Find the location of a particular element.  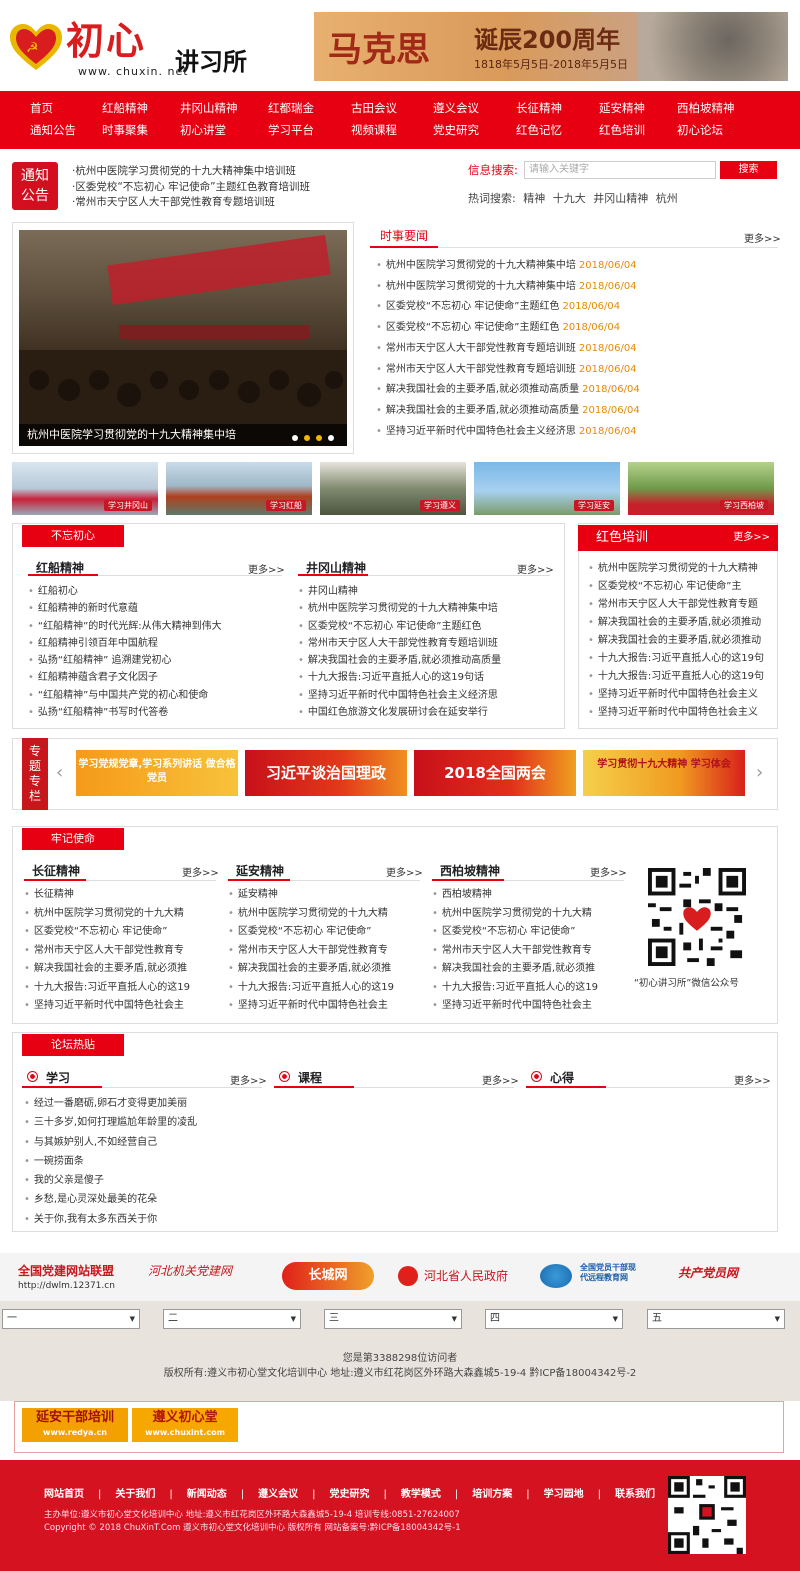

list-item: 十九大报告:习近平直抵人心的这19句 is located at coordinates (681, 659).